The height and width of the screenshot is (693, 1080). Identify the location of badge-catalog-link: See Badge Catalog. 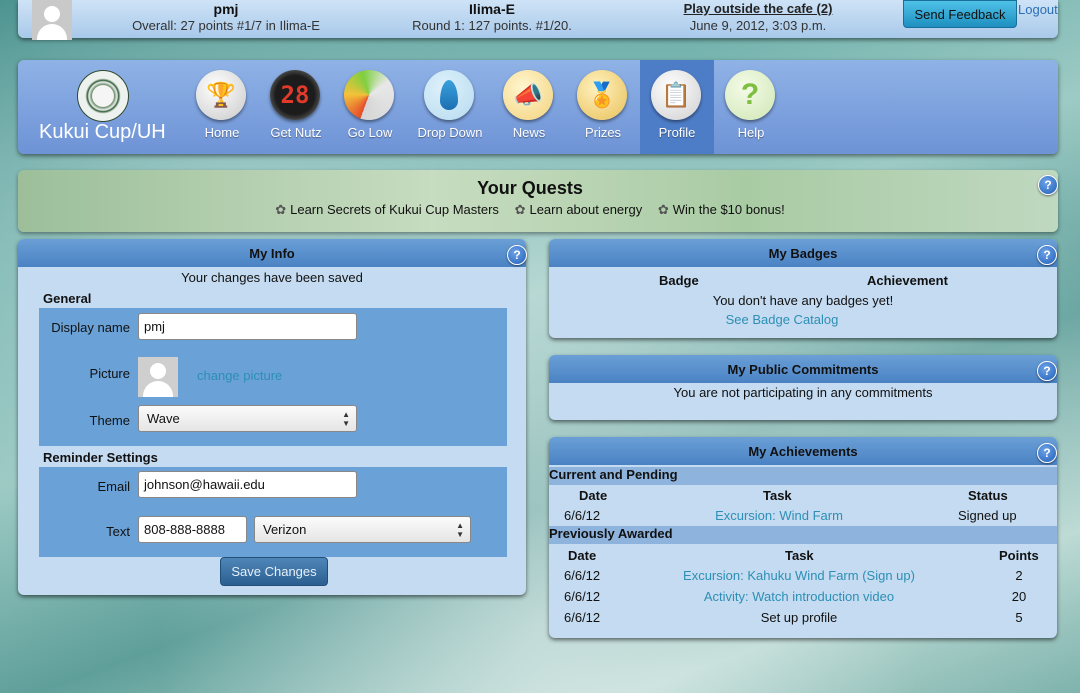
(782, 319).